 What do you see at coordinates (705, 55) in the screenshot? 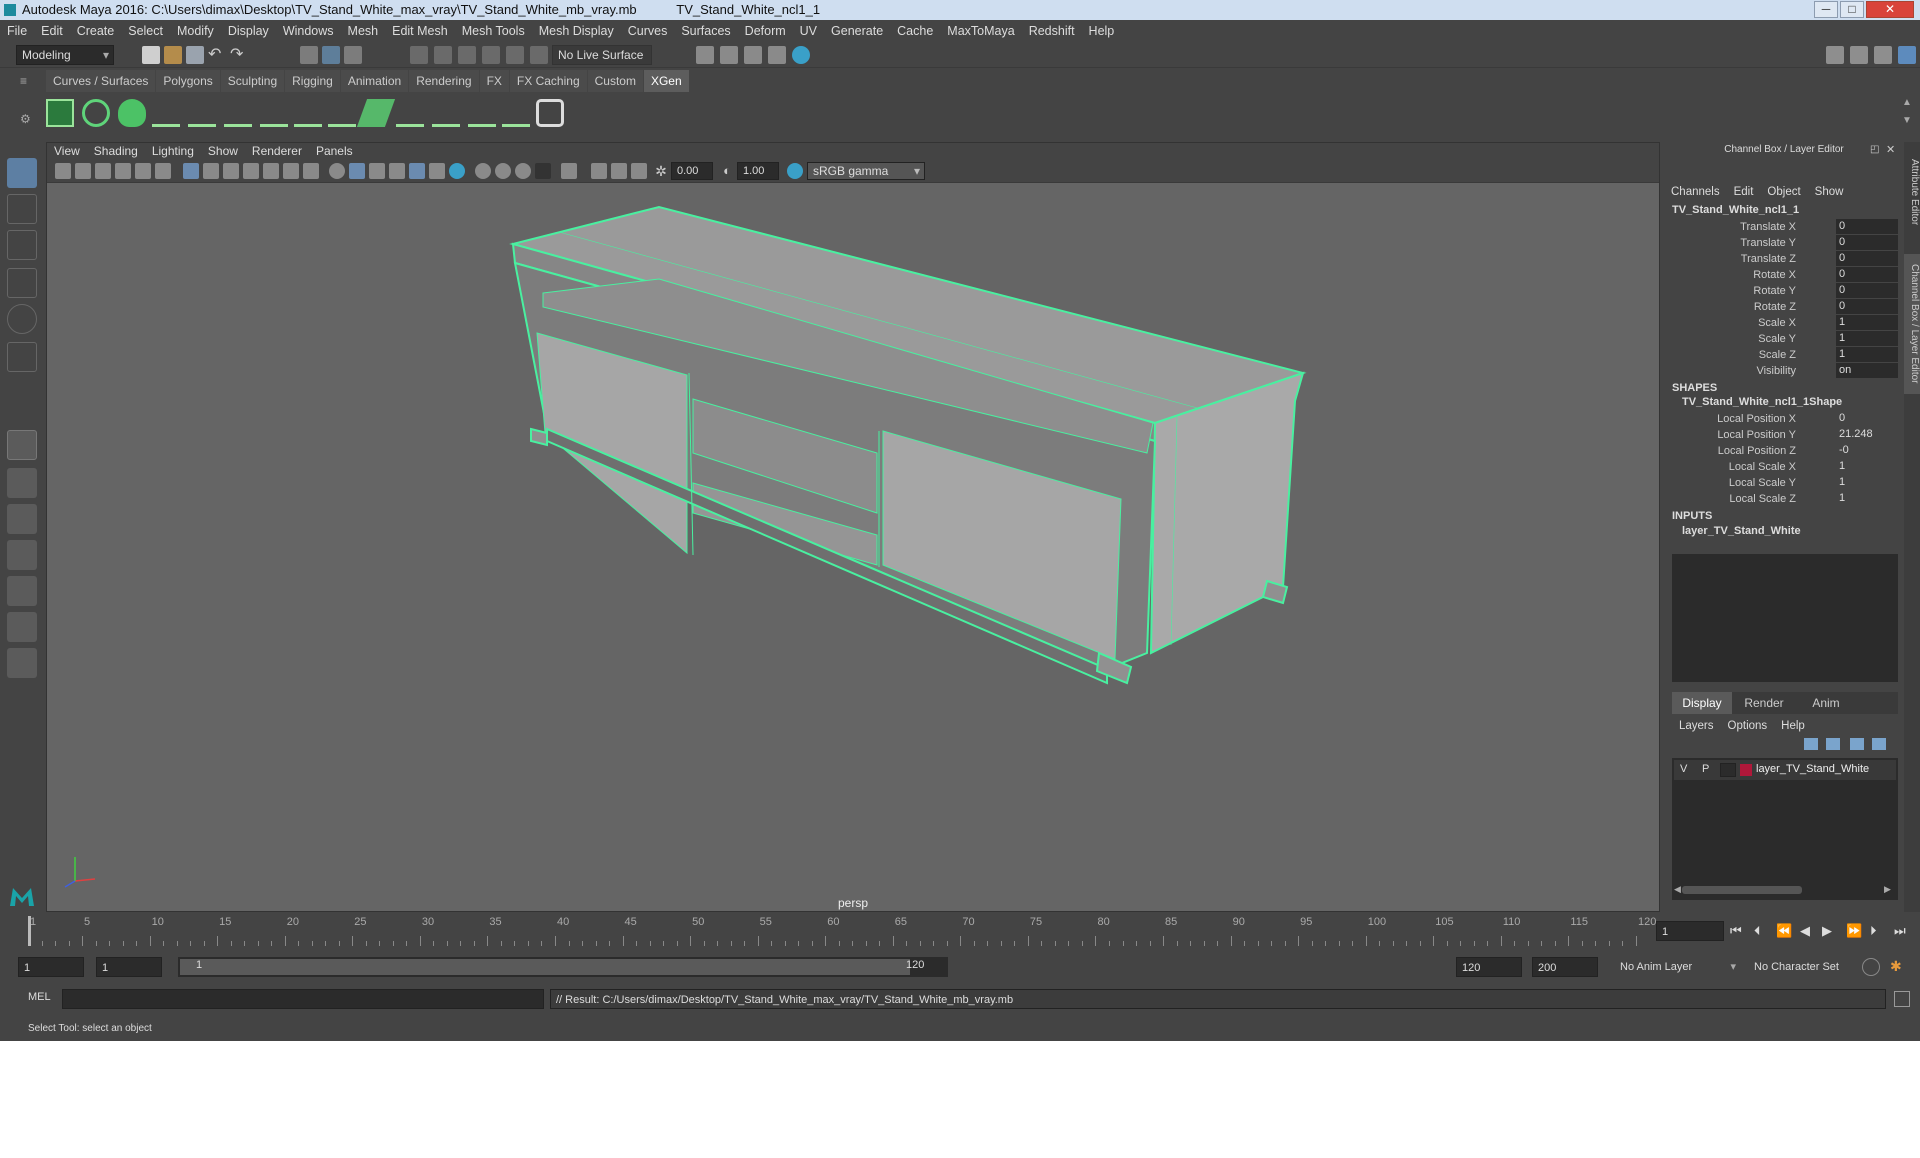
I see `render-view-icon` at bounding box center [705, 55].